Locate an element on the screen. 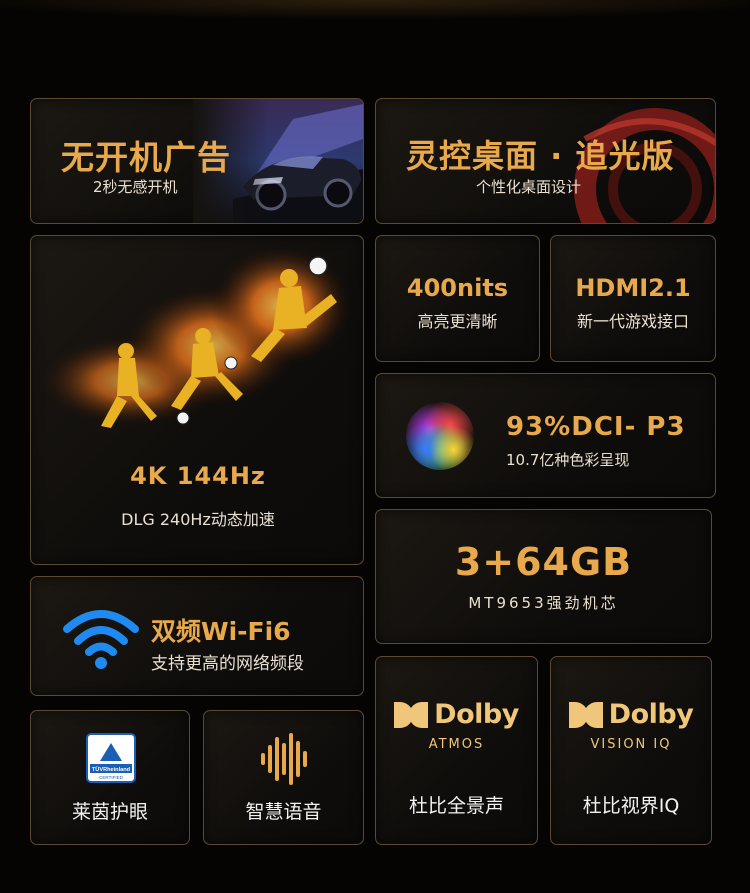 The image size is (750, 893). color-orb-icon is located at coordinates (440, 436).